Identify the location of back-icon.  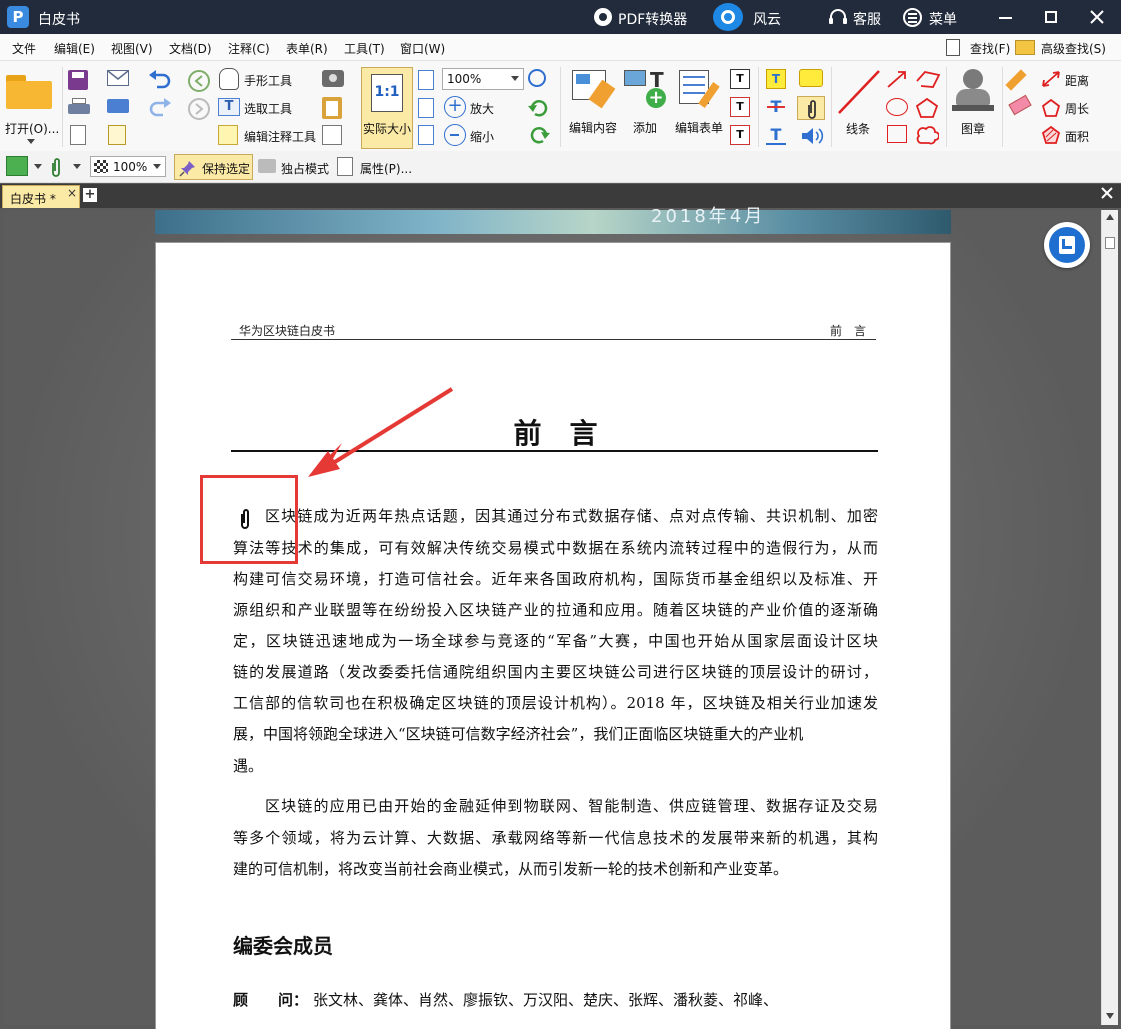
(199, 81).